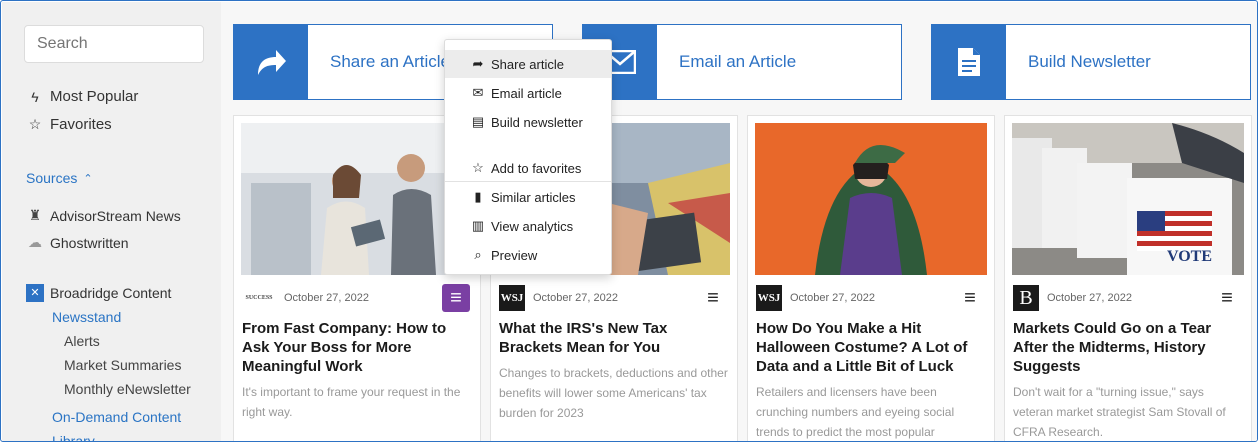 The height and width of the screenshot is (442, 1258). I want to click on chevron-up-icon: ⌃, so click(88, 178).